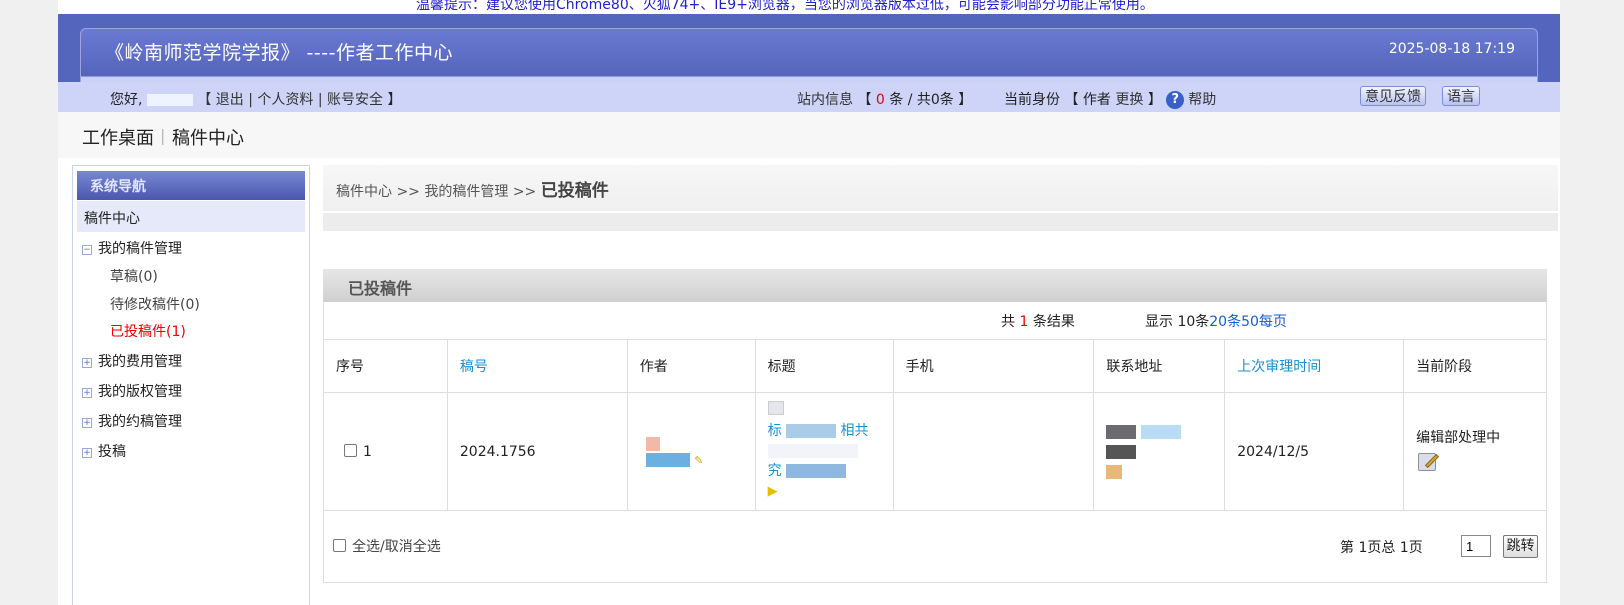 The image size is (1624, 605). Describe the element at coordinates (350, 450) in the screenshot. I see `row-checkbox` at that location.